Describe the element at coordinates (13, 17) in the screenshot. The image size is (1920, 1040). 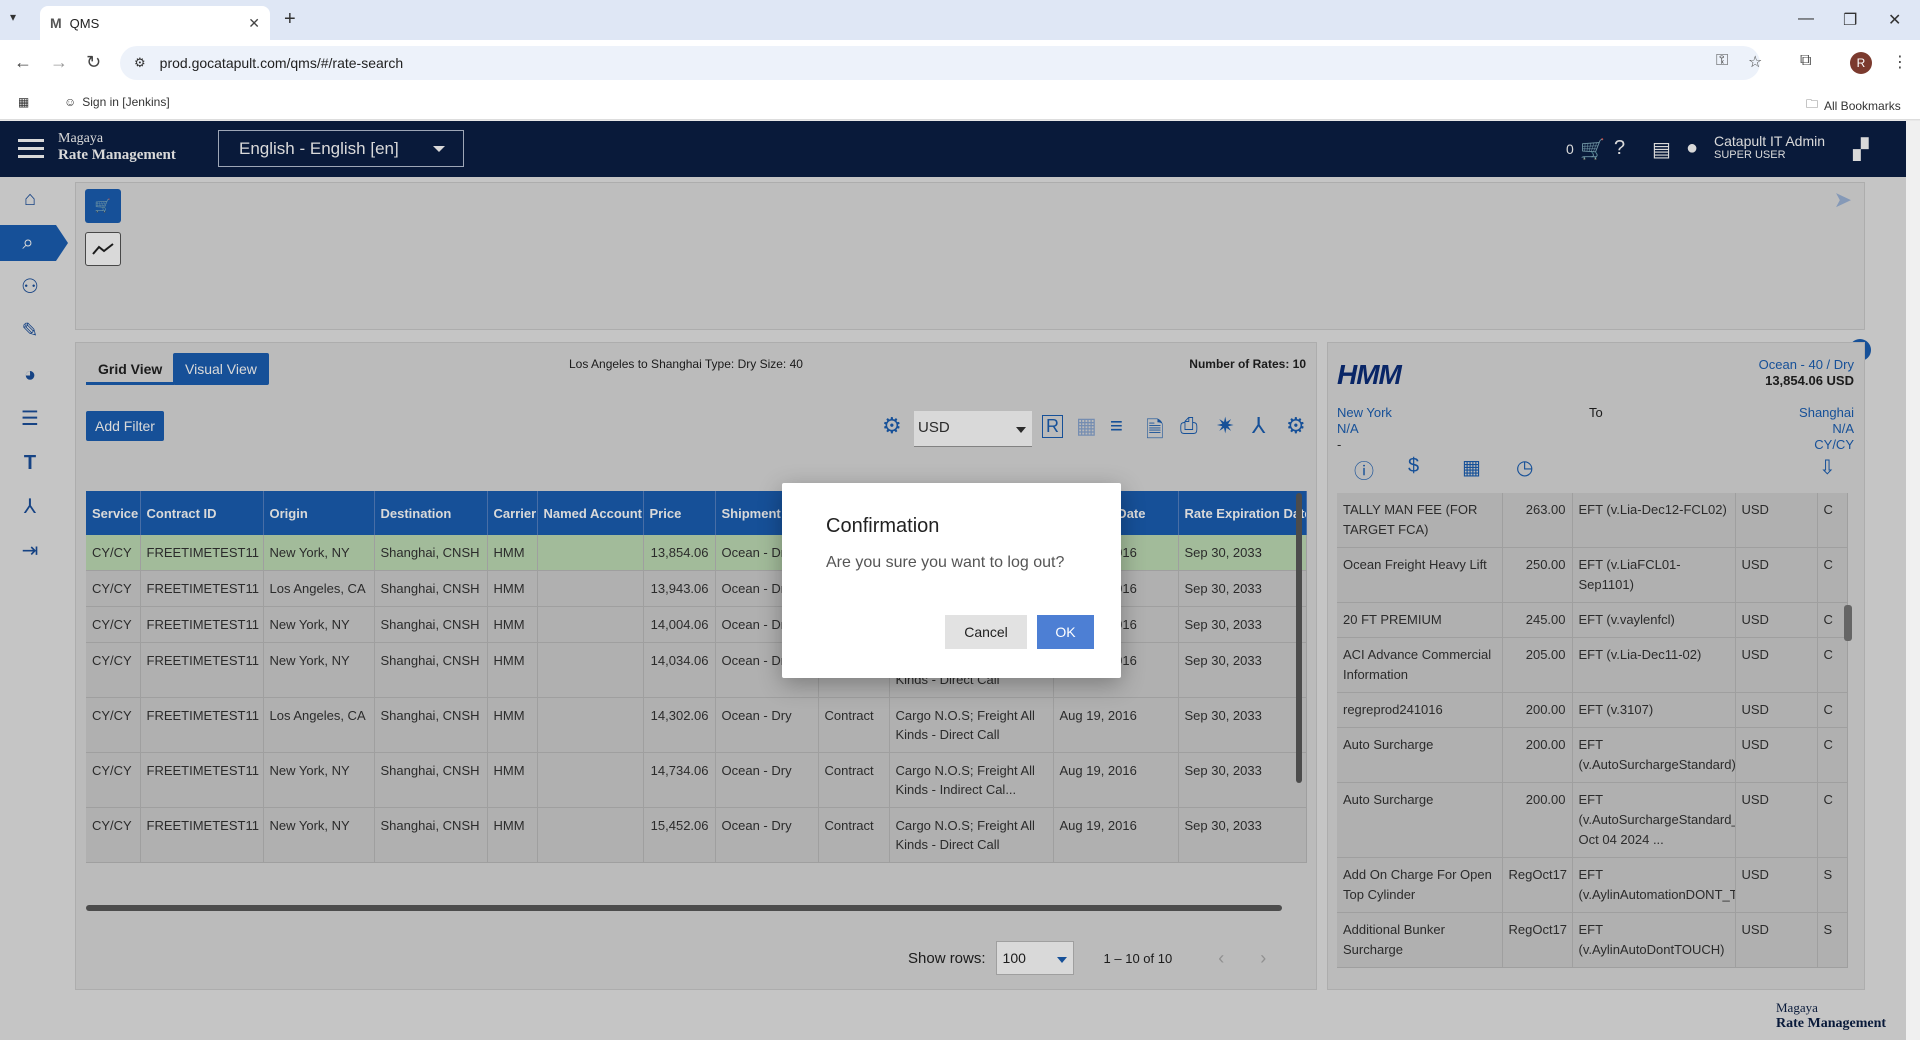
I see `tab-search-icon: ▾` at that location.